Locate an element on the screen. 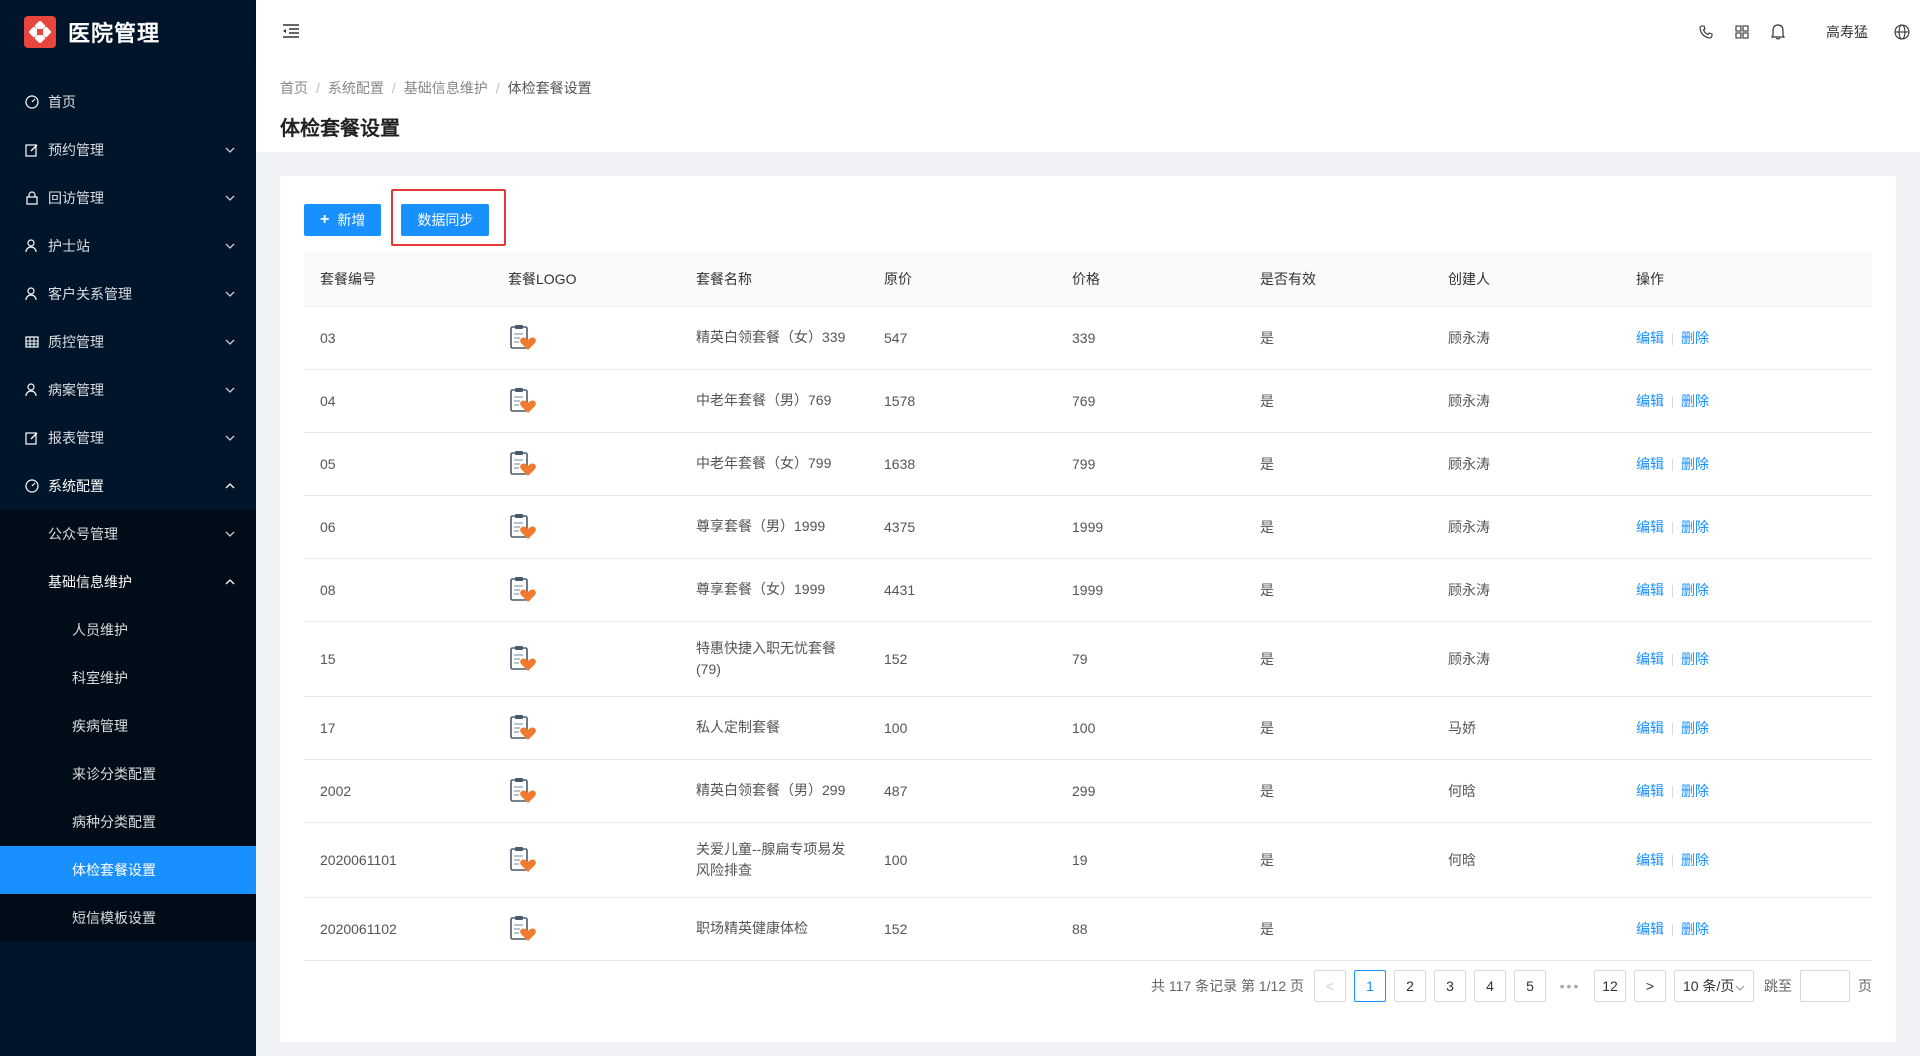  sidebar-item-appointment: 预约管理 is located at coordinates (128, 150).